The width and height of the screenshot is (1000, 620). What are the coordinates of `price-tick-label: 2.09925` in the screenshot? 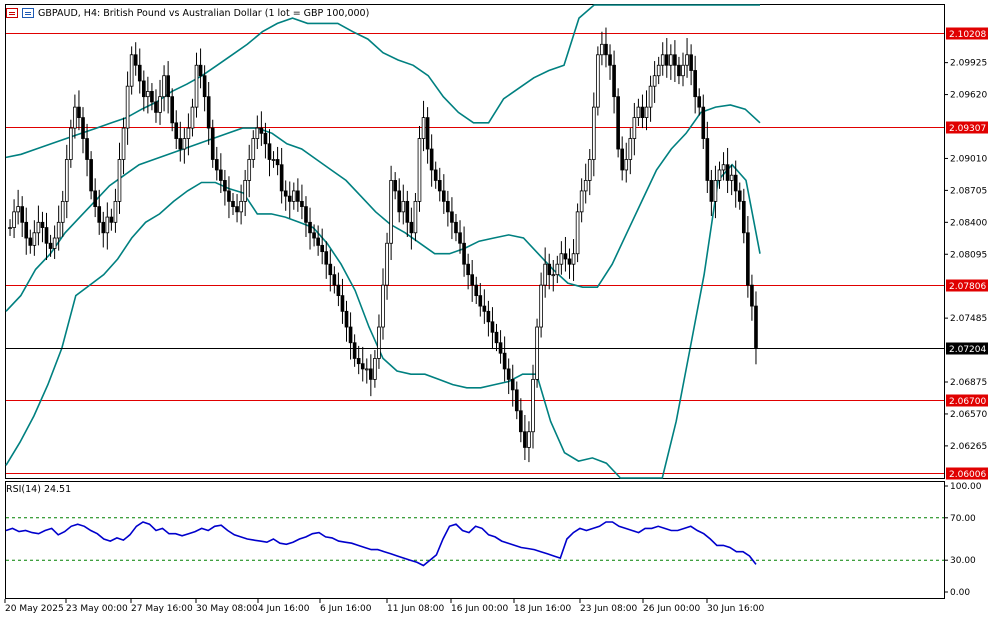 It's located at (968, 64).